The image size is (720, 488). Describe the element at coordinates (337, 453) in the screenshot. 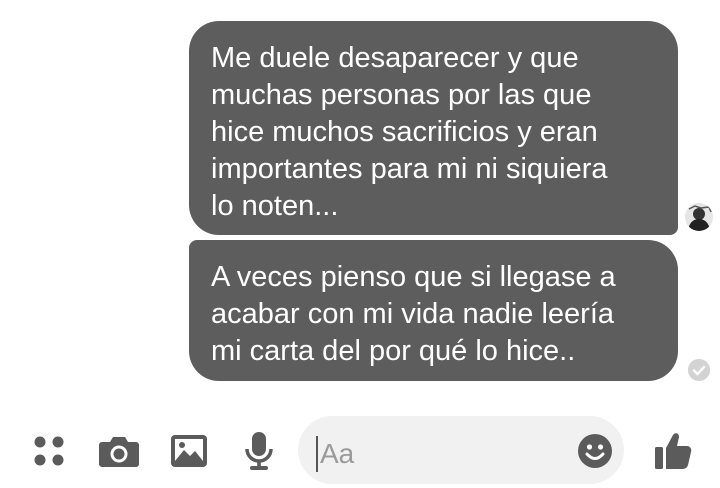

I see `message-input-placeholder: Aa` at that location.